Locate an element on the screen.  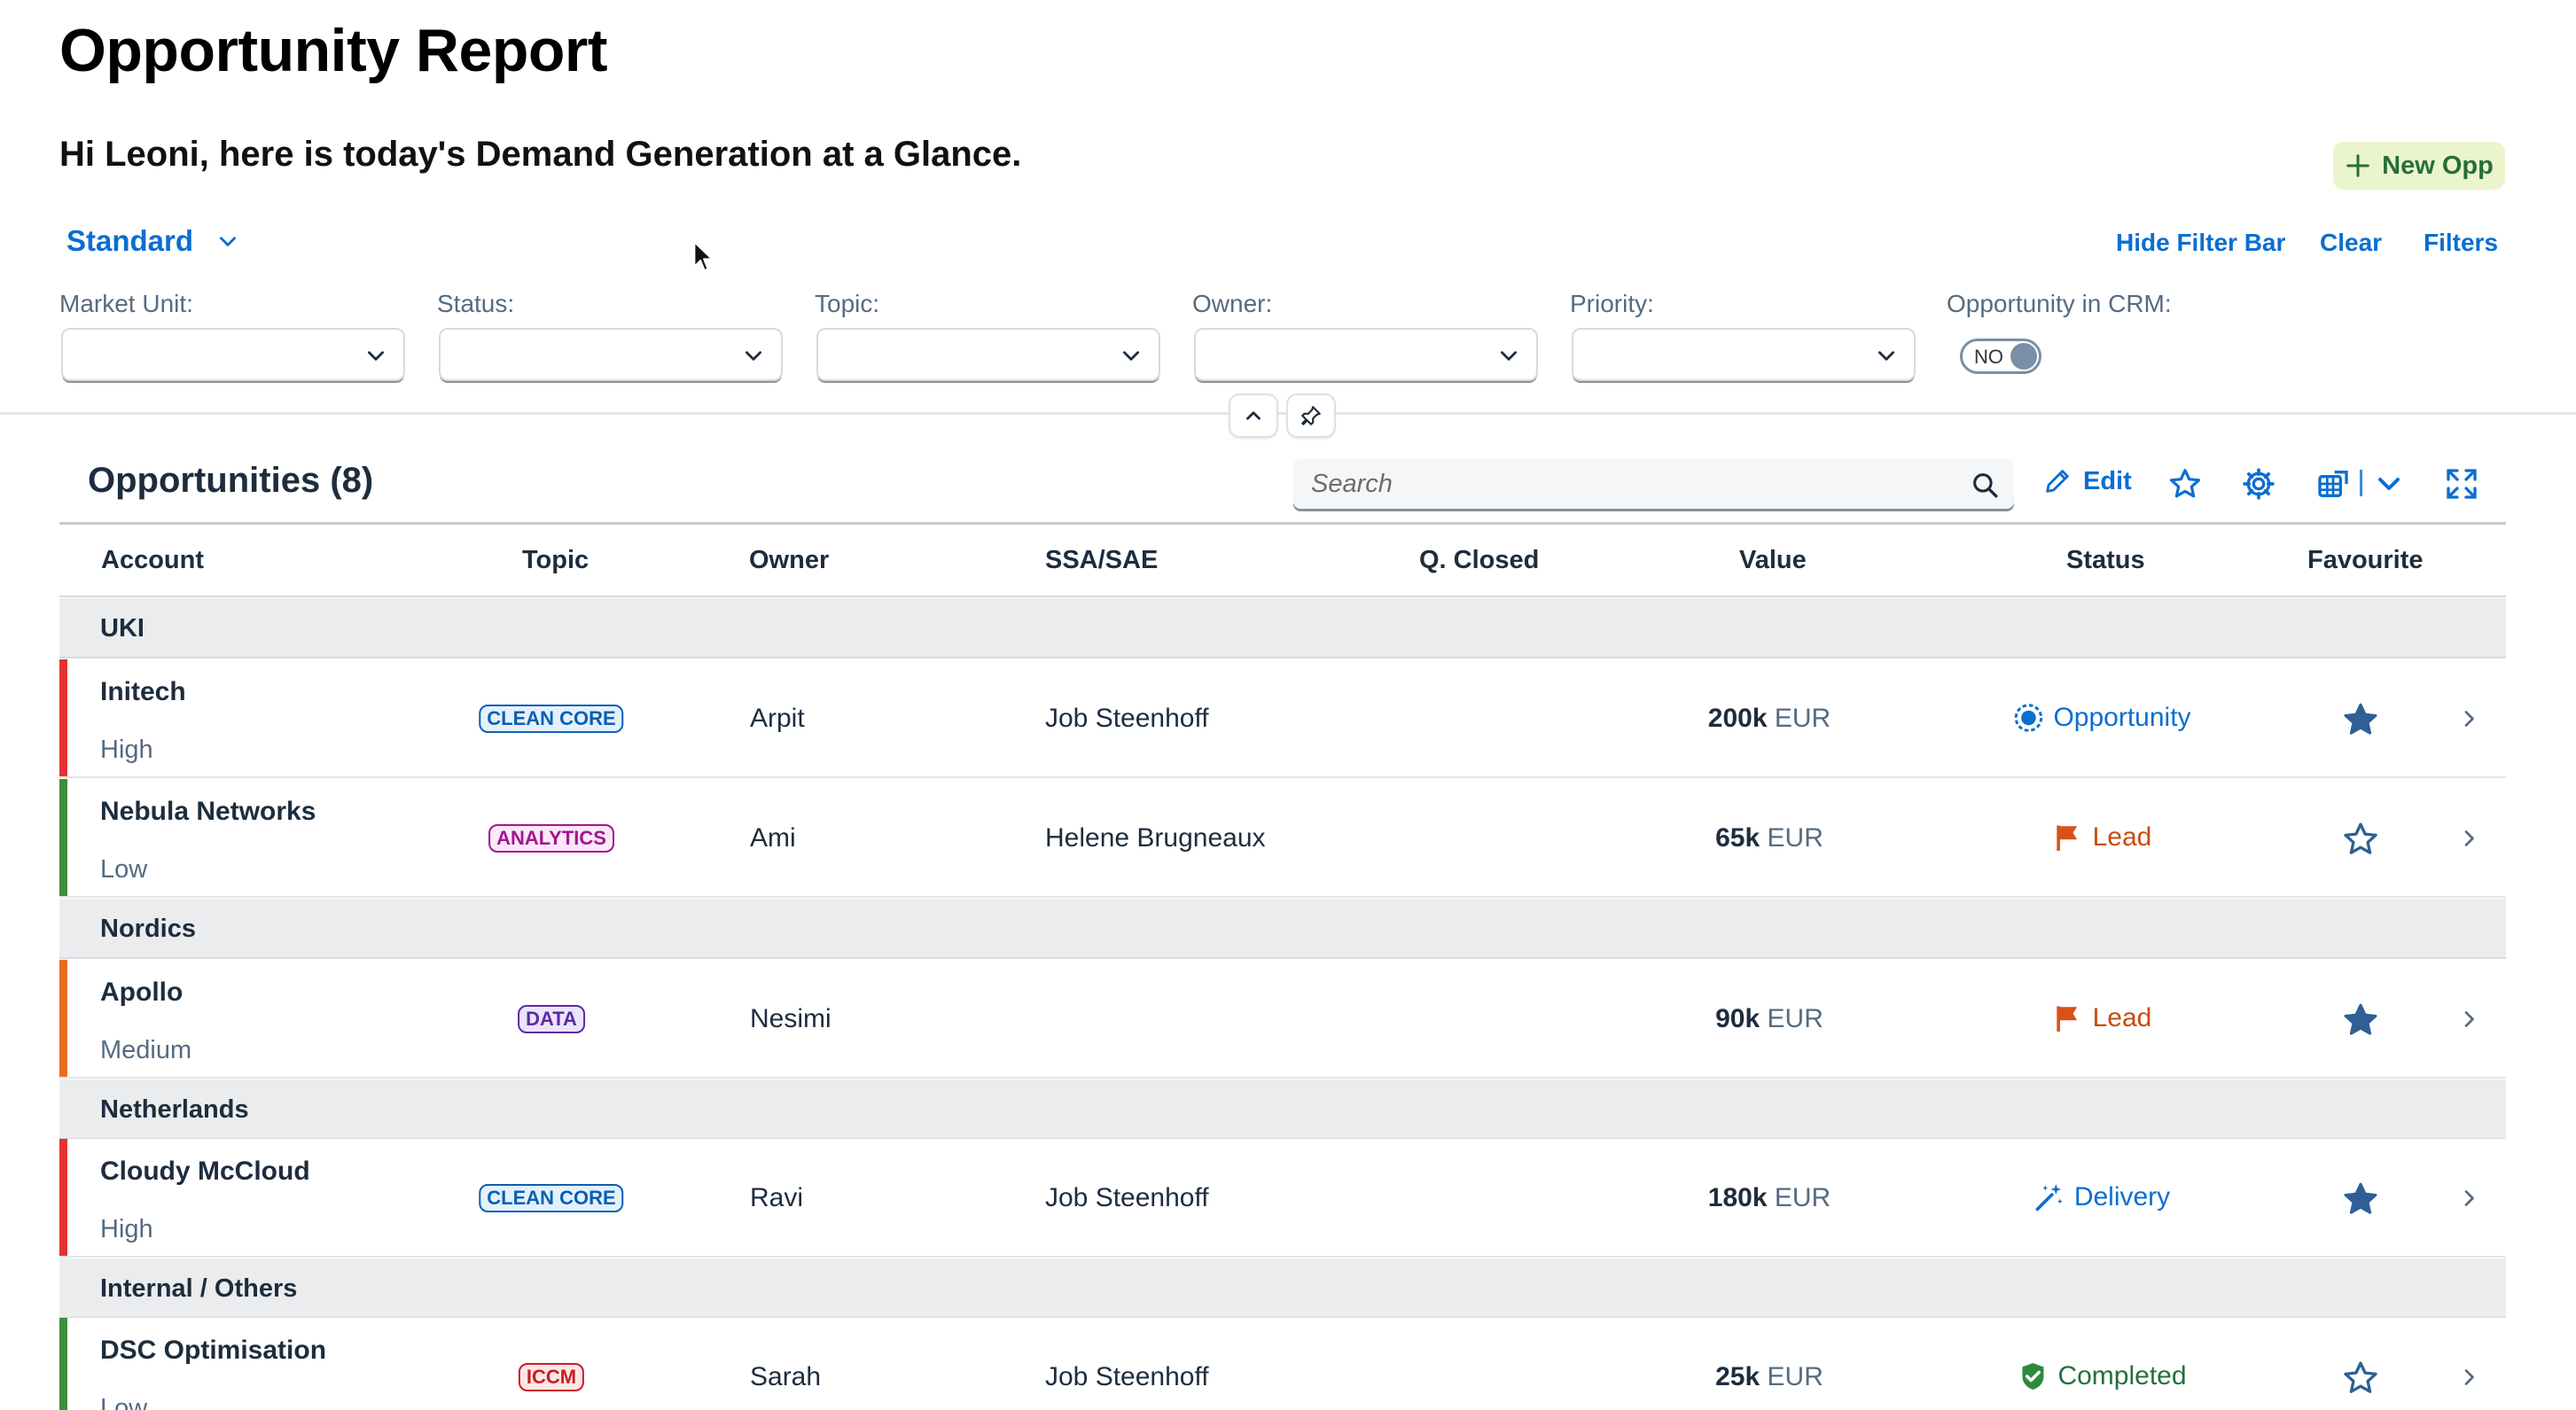
status-cell: Completed is located at coordinates (2102, 1376).